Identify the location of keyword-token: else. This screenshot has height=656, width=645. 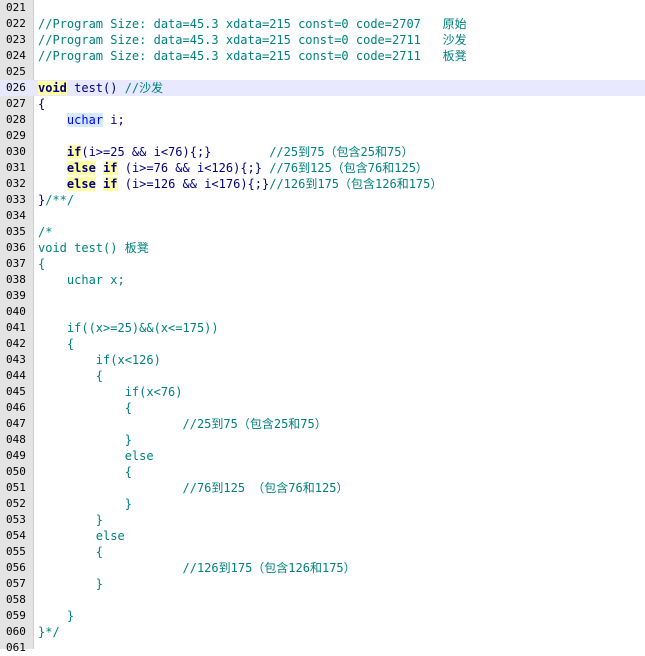
(81, 184).